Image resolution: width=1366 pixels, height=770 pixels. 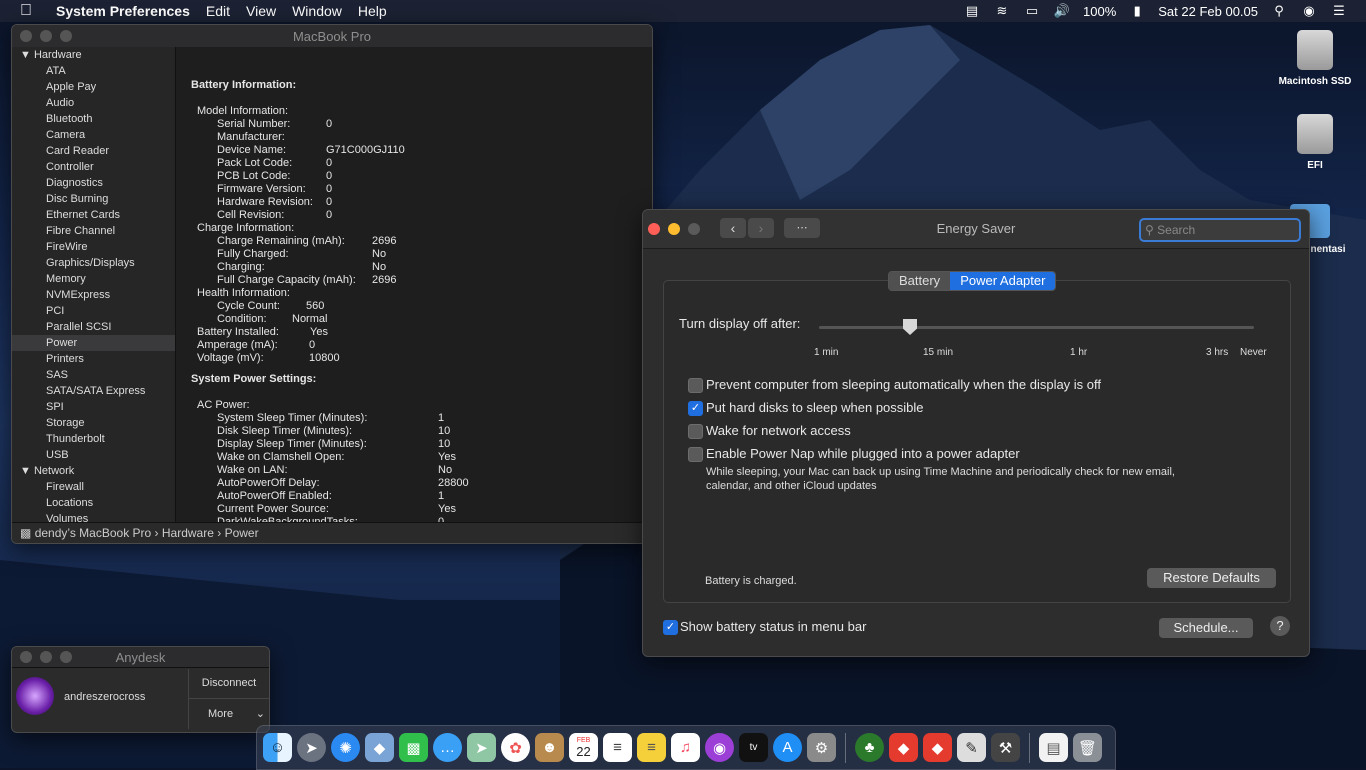 I want to click on menu-window: Window, so click(x=317, y=11).